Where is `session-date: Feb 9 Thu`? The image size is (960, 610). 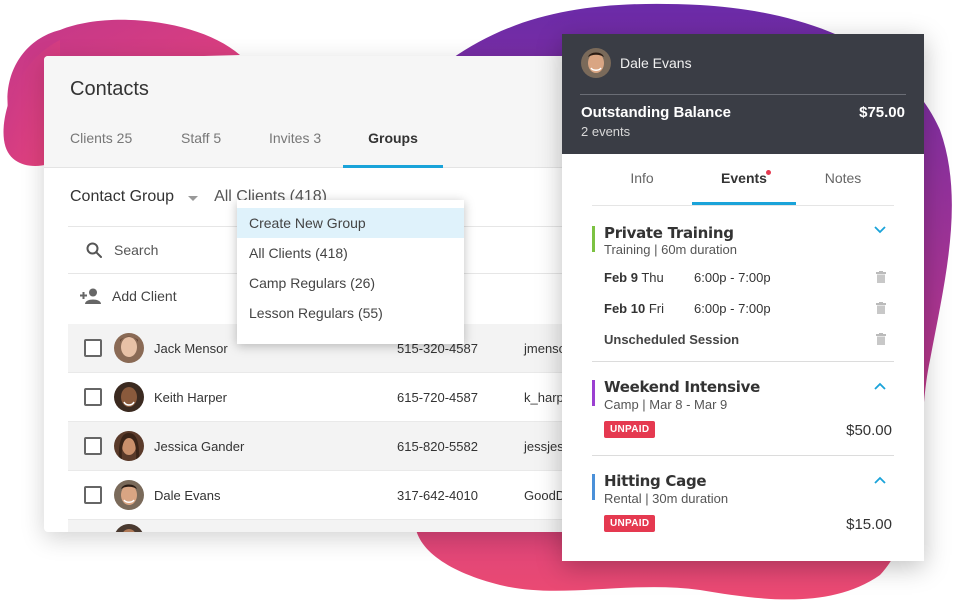 session-date: Feb 9 Thu is located at coordinates (634, 277).